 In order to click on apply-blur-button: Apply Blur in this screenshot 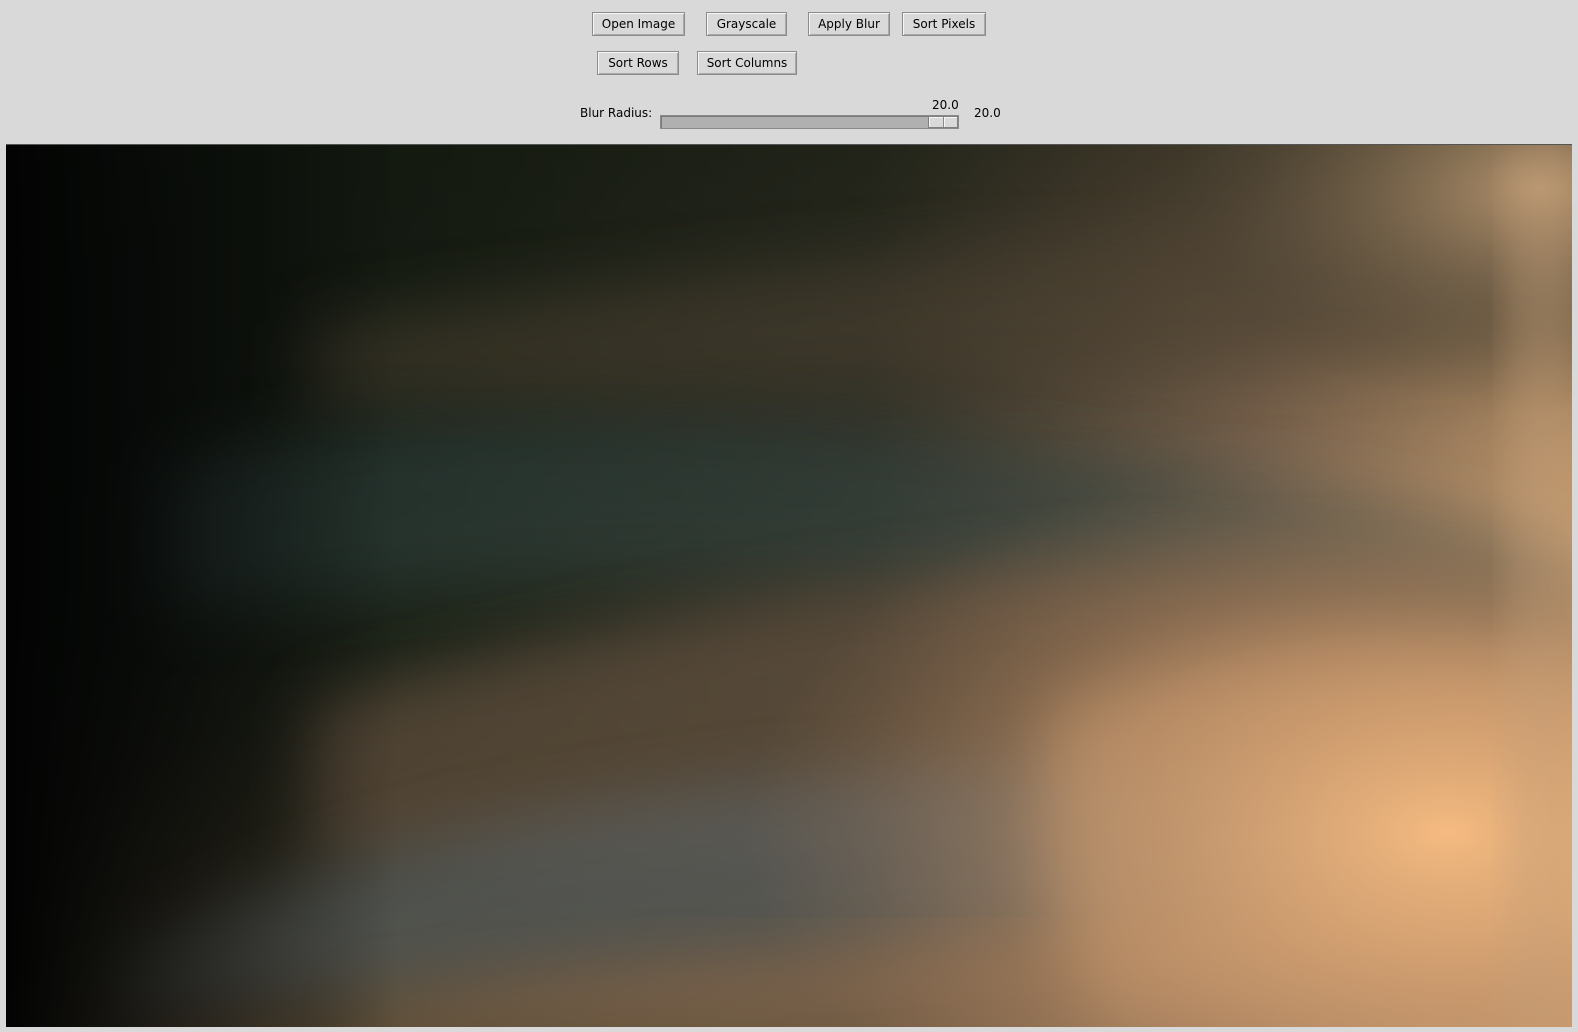, I will do `click(849, 24)`.